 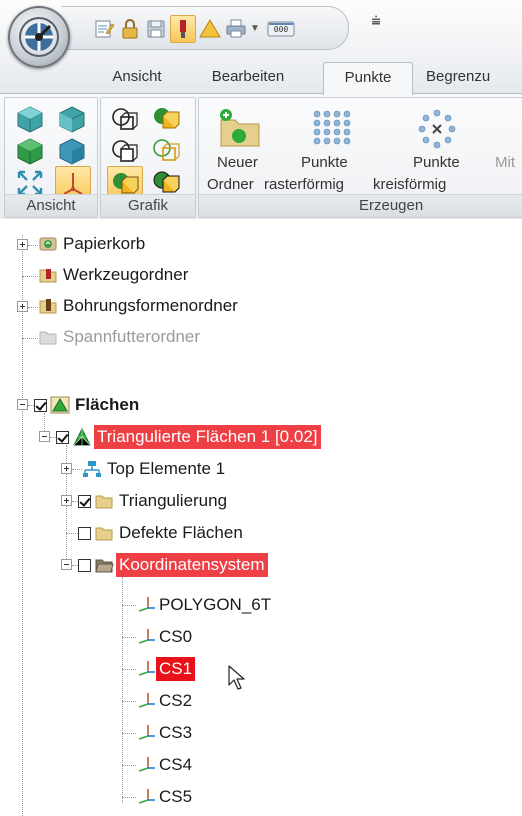 What do you see at coordinates (215, 605) in the screenshot?
I see `tree-item-polygon-6t: POLYGON_6T` at bounding box center [215, 605].